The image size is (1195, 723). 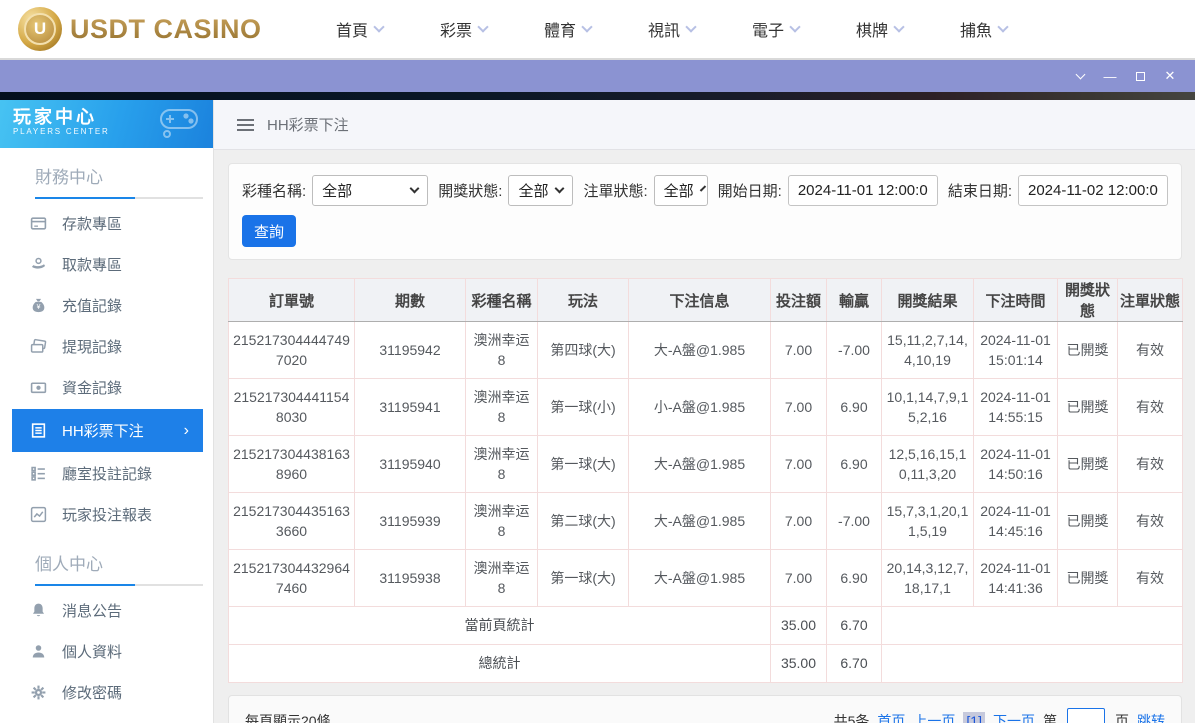 I want to click on table-cell: 31195940, so click(x=410, y=464).